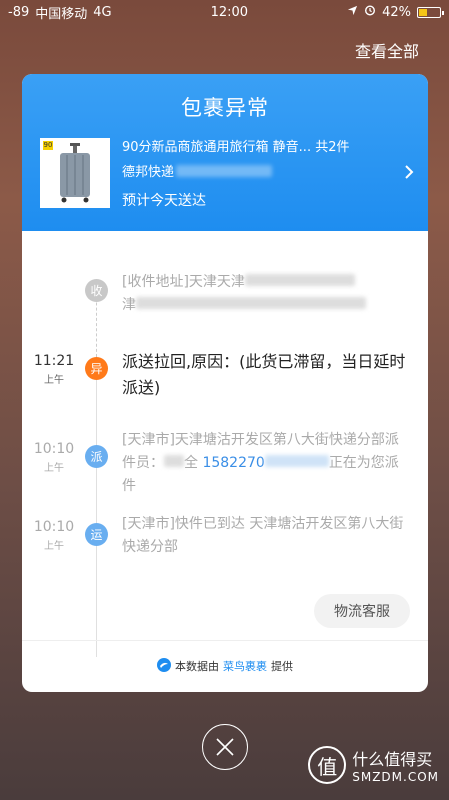 Image resolution: width=449 pixels, height=800 pixels. I want to click on product-name: 90分新品商旅通用旅行箱 静音... 共2件, so click(236, 147).